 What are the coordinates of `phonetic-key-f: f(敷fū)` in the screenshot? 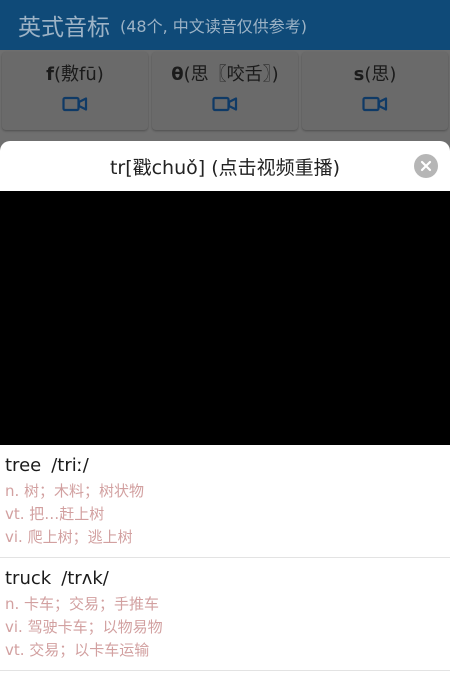 It's located at (75, 91).